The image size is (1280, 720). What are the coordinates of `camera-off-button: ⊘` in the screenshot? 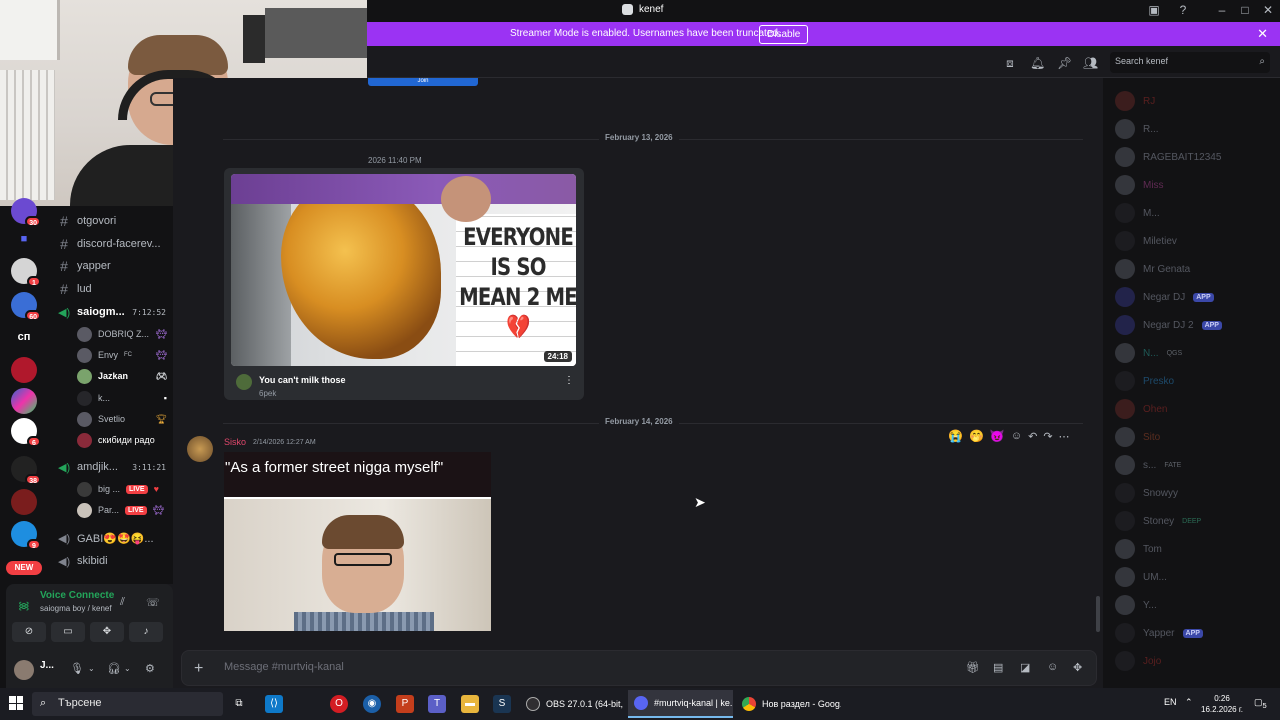 It's located at (29, 632).